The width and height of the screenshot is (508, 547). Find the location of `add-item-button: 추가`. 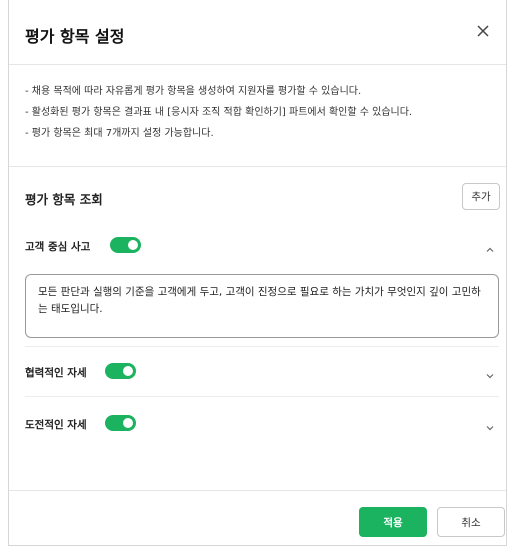

add-item-button: 추가 is located at coordinates (481, 196).